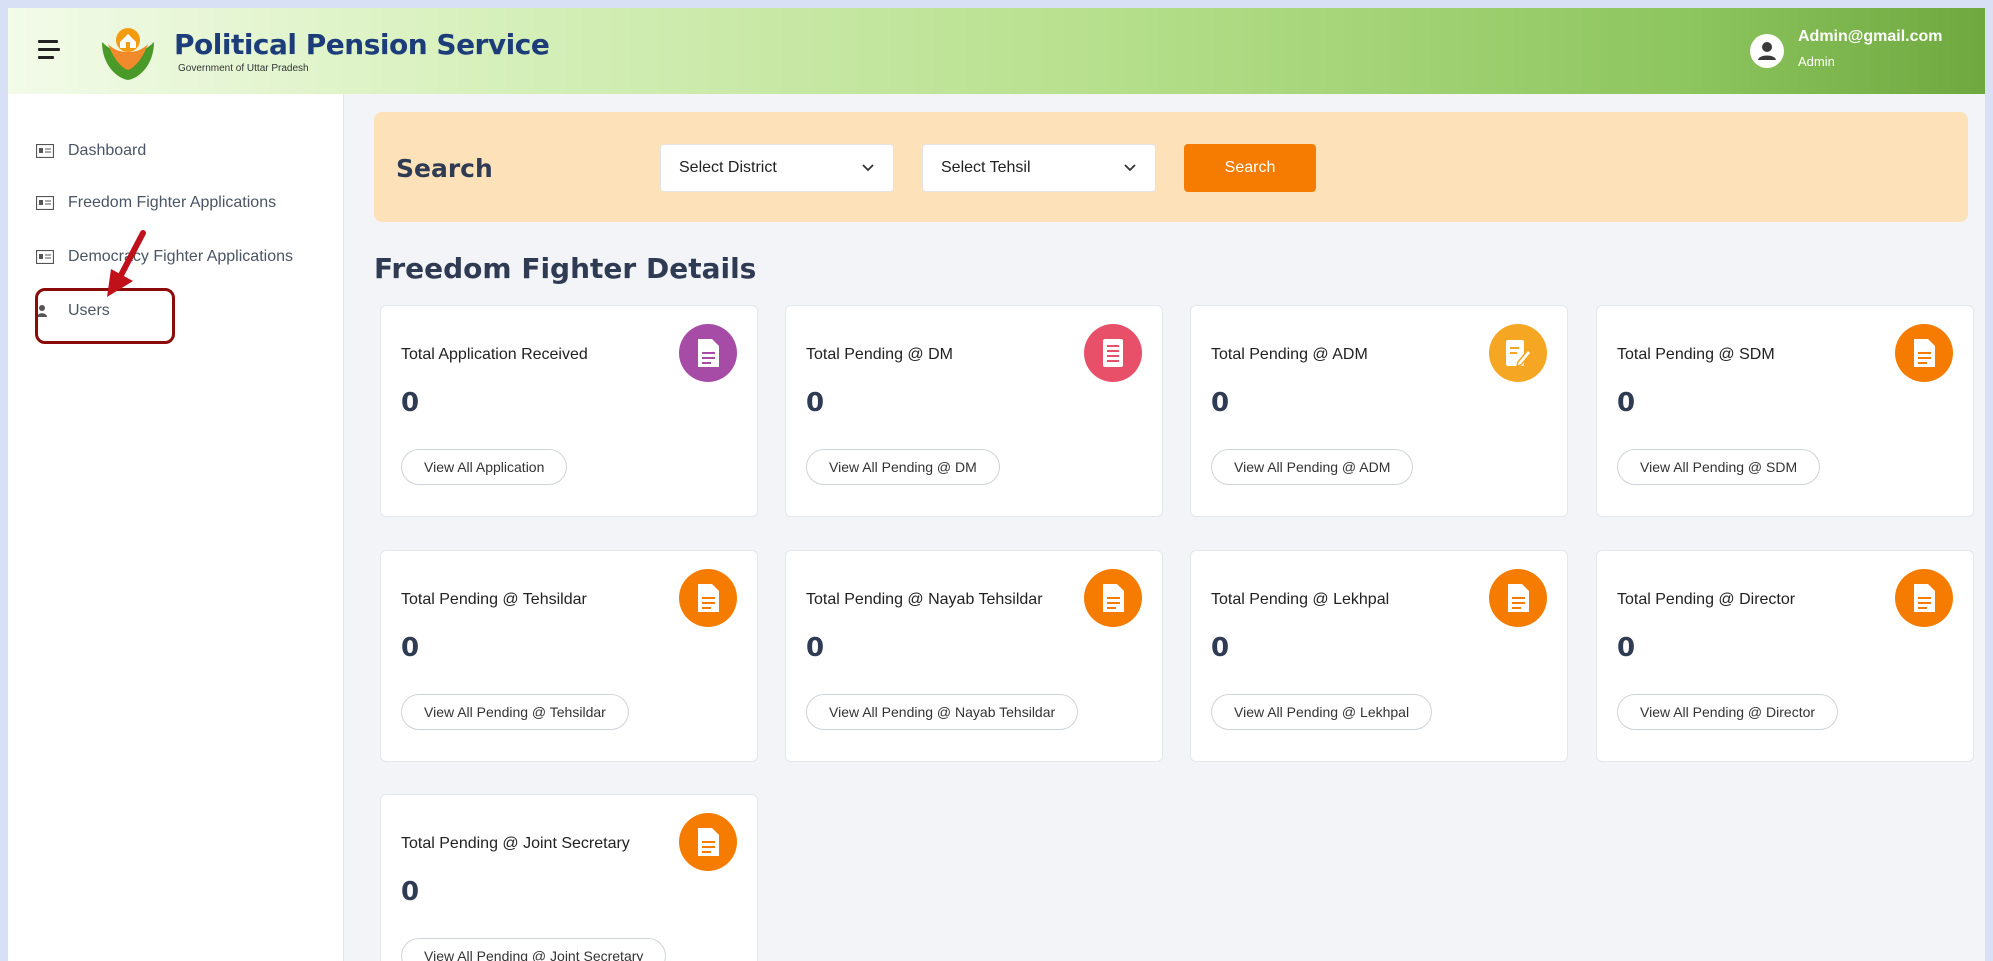  Describe the element at coordinates (903, 467) in the screenshot. I see `view-all-button: View All Pending @ DM` at that location.